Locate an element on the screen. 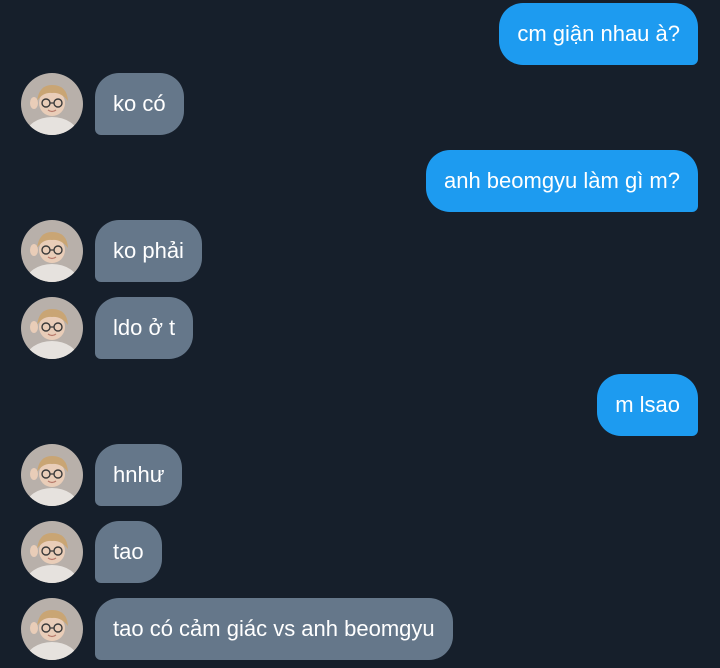 This screenshot has width=720, height=668. message-row-incoming: tao is located at coordinates (360, 552).